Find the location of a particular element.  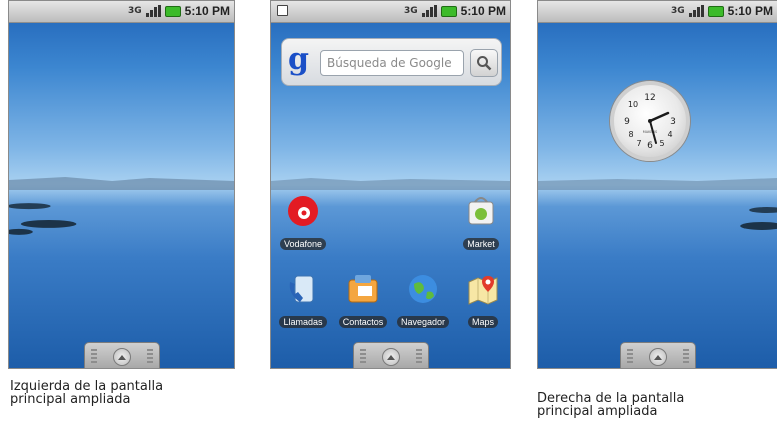

search-button is located at coordinates (484, 63).